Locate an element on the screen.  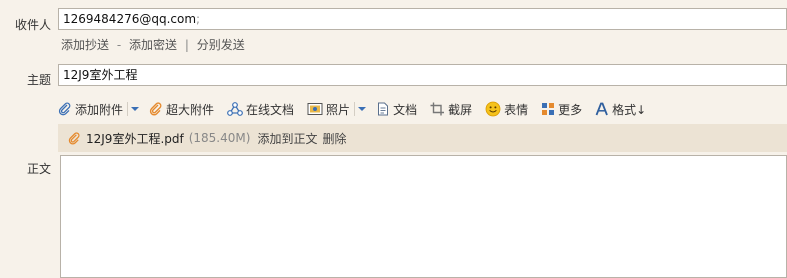
grid-icon is located at coordinates (548, 109).